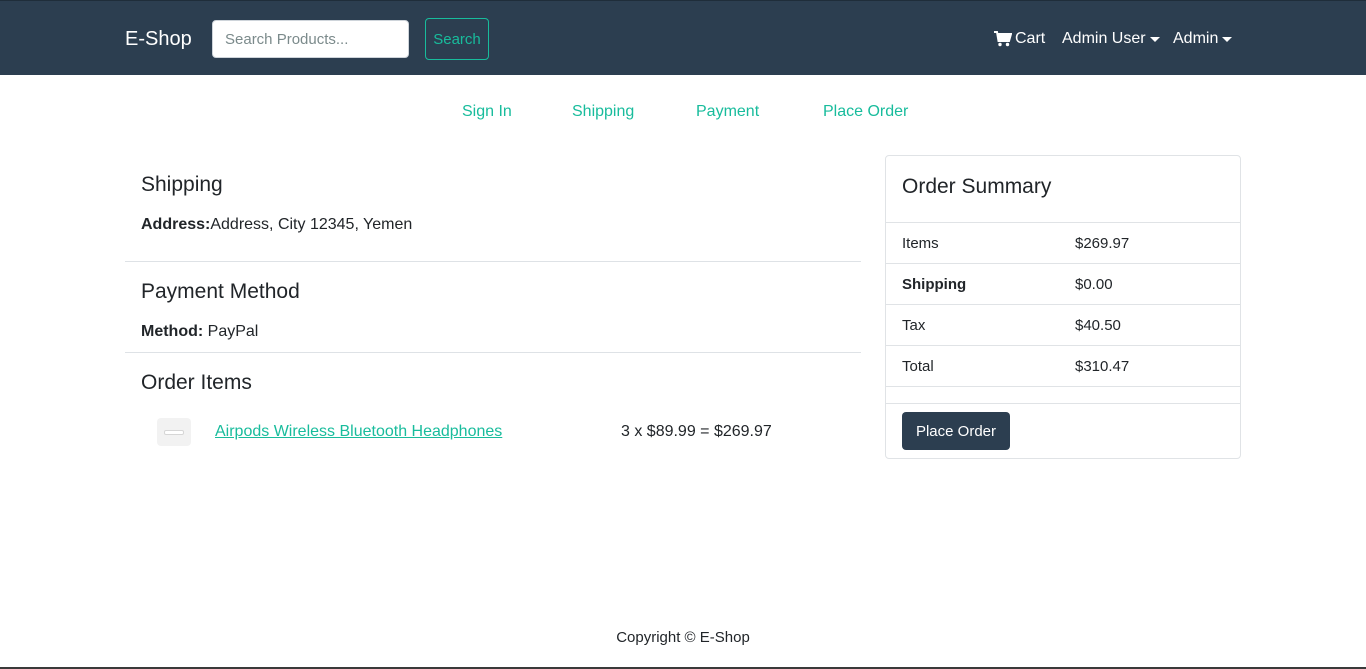 The height and width of the screenshot is (669, 1366). I want to click on product-thumbnail, so click(174, 432).